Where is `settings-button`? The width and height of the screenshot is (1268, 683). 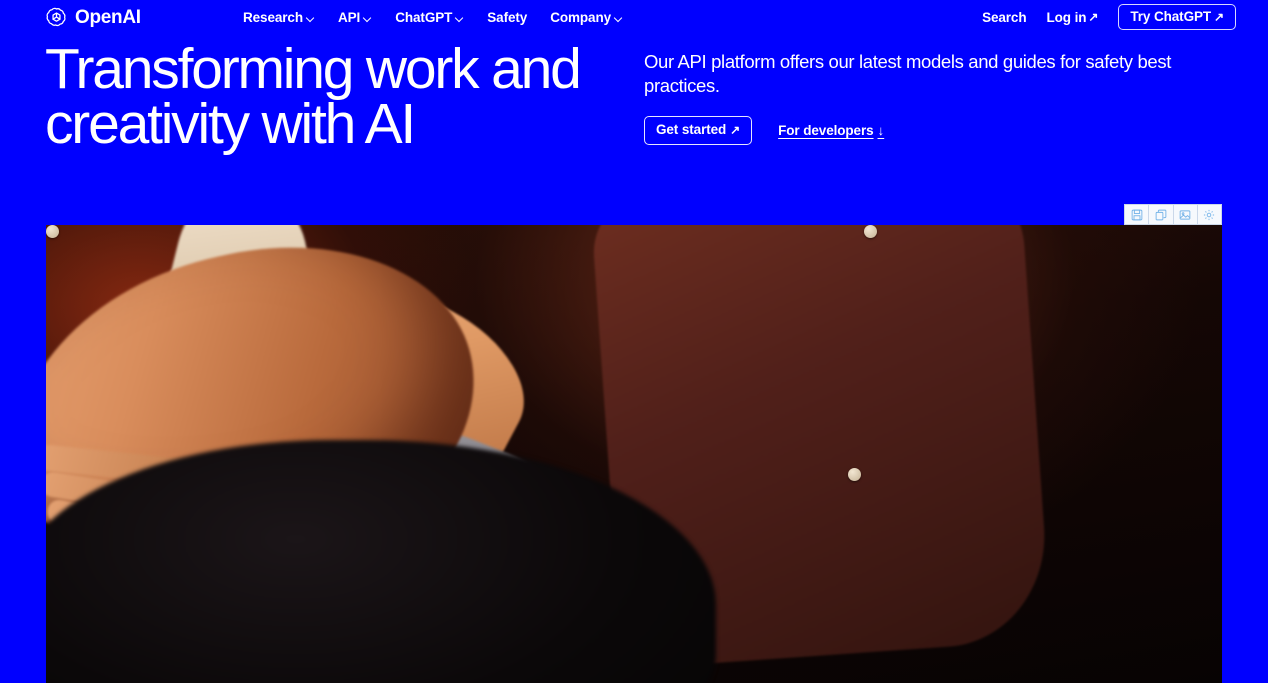 settings-button is located at coordinates (1209, 214).